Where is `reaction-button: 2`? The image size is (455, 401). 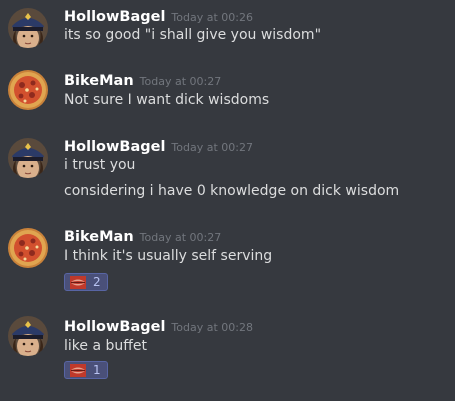
reaction-button: 2 is located at coordinates (86, 282).